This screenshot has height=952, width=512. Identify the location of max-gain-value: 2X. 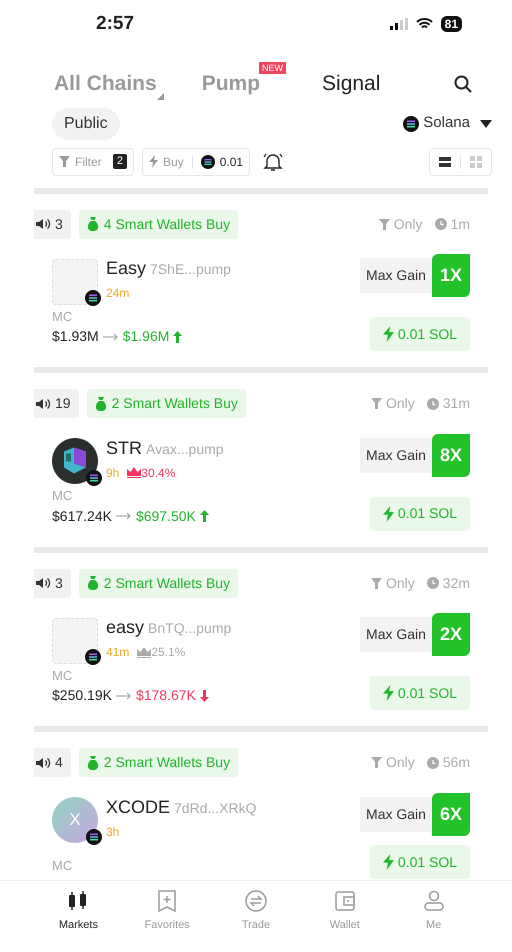
(451, 634).